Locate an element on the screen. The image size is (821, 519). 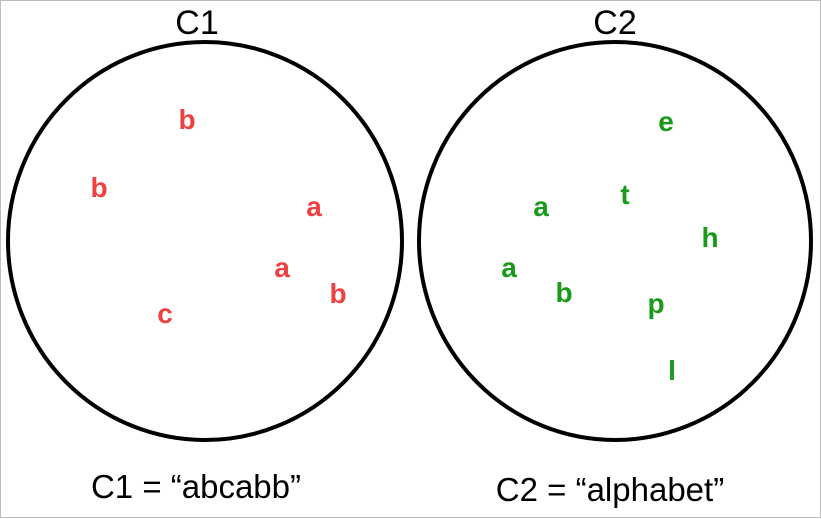
set-c1-caption: C1 = “abcabb” is located at coordinates (196, 486).